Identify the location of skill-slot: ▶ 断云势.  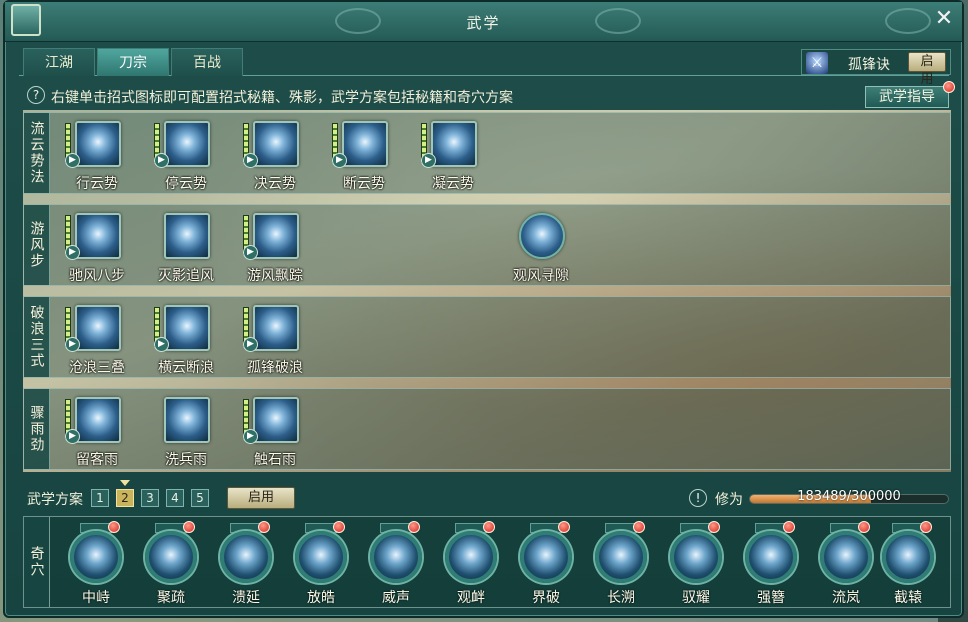
(364, 155).